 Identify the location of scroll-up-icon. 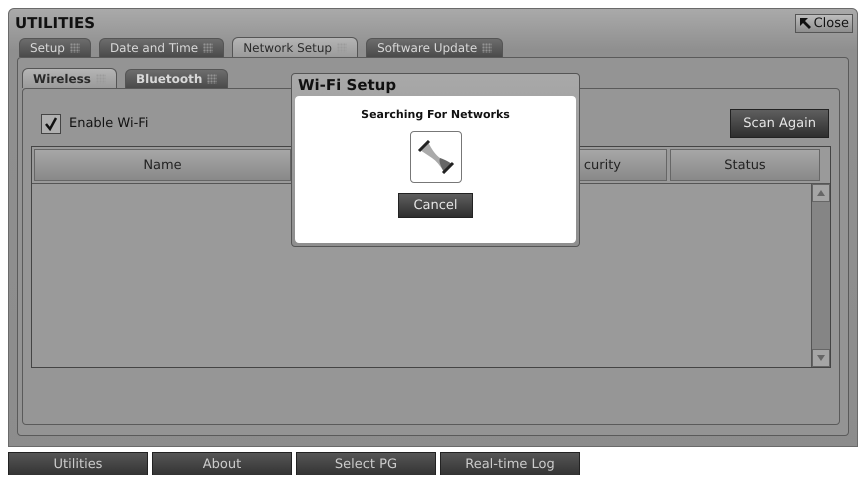
(821, 193).